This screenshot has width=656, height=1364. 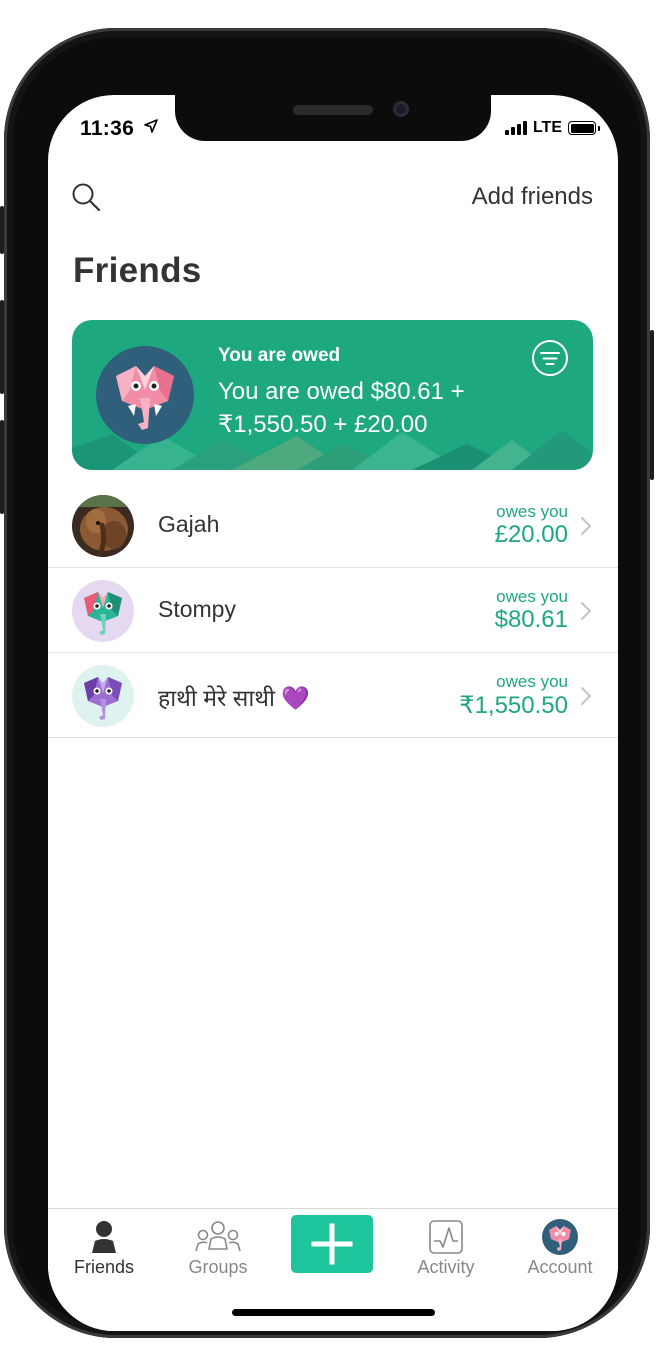 What do you see at coordinates (2, 467) in the screenshot?
I see `volume-down-button` at bounding box center [2, 467].